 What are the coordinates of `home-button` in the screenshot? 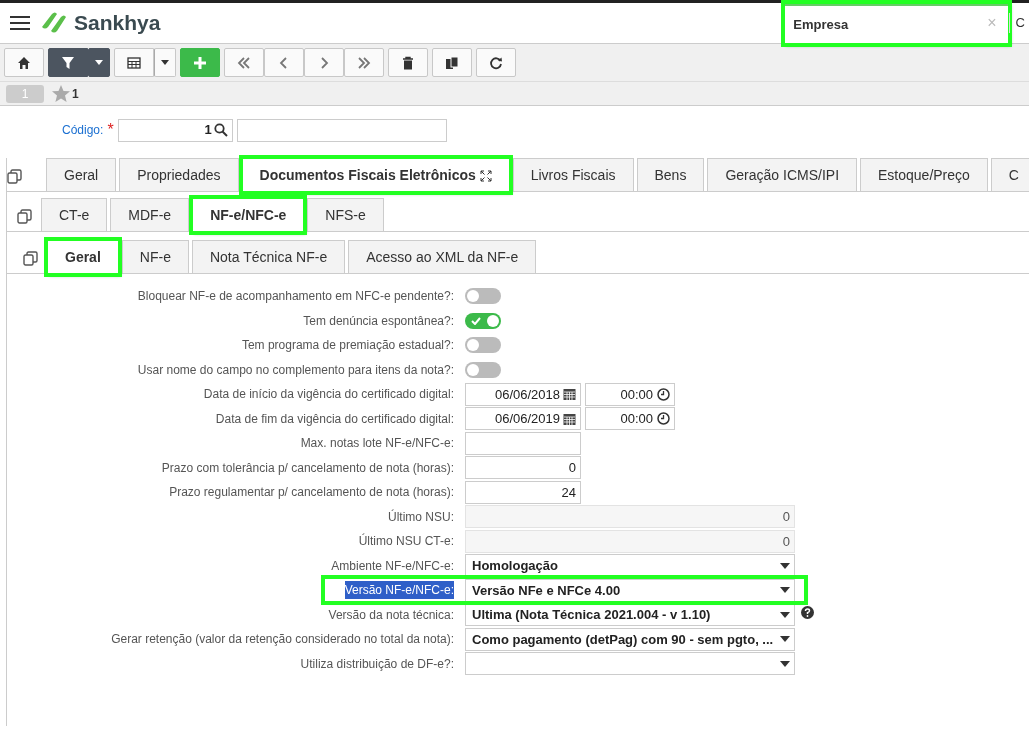 It's located at (24, 62).